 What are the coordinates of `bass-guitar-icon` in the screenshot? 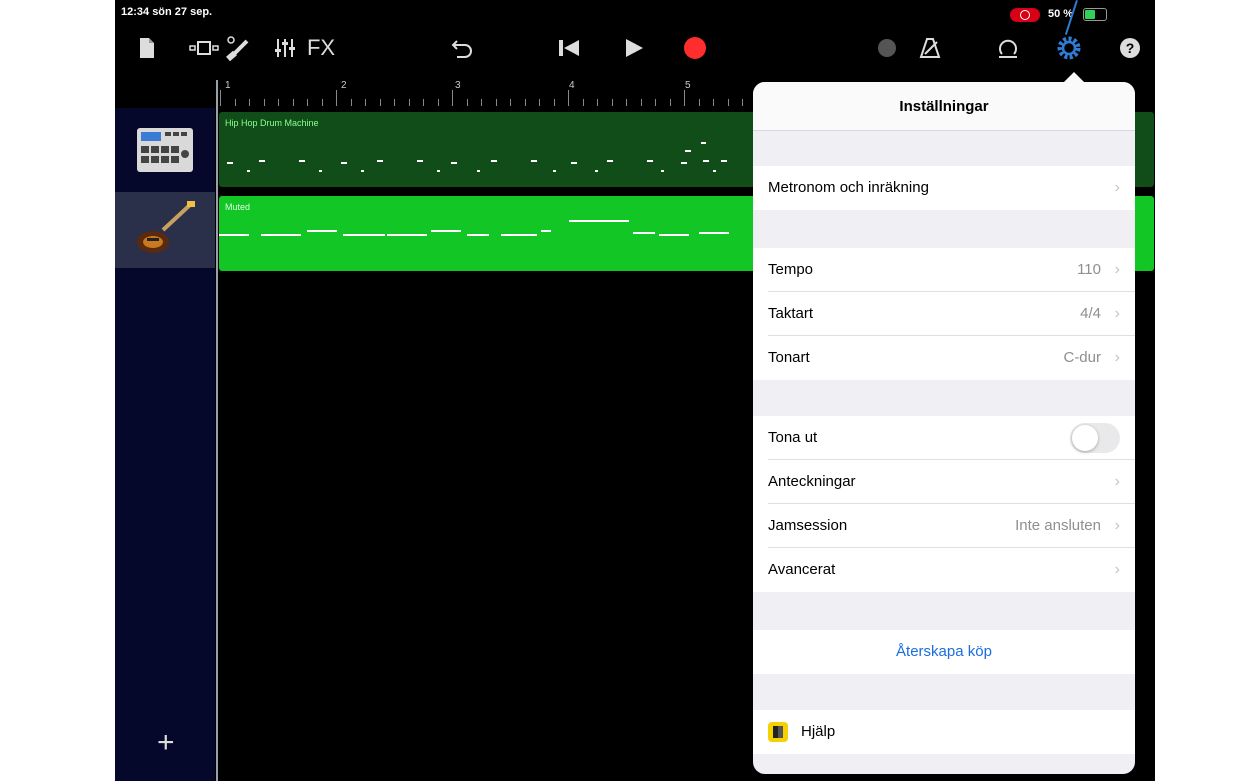 It's located at (166, 227).